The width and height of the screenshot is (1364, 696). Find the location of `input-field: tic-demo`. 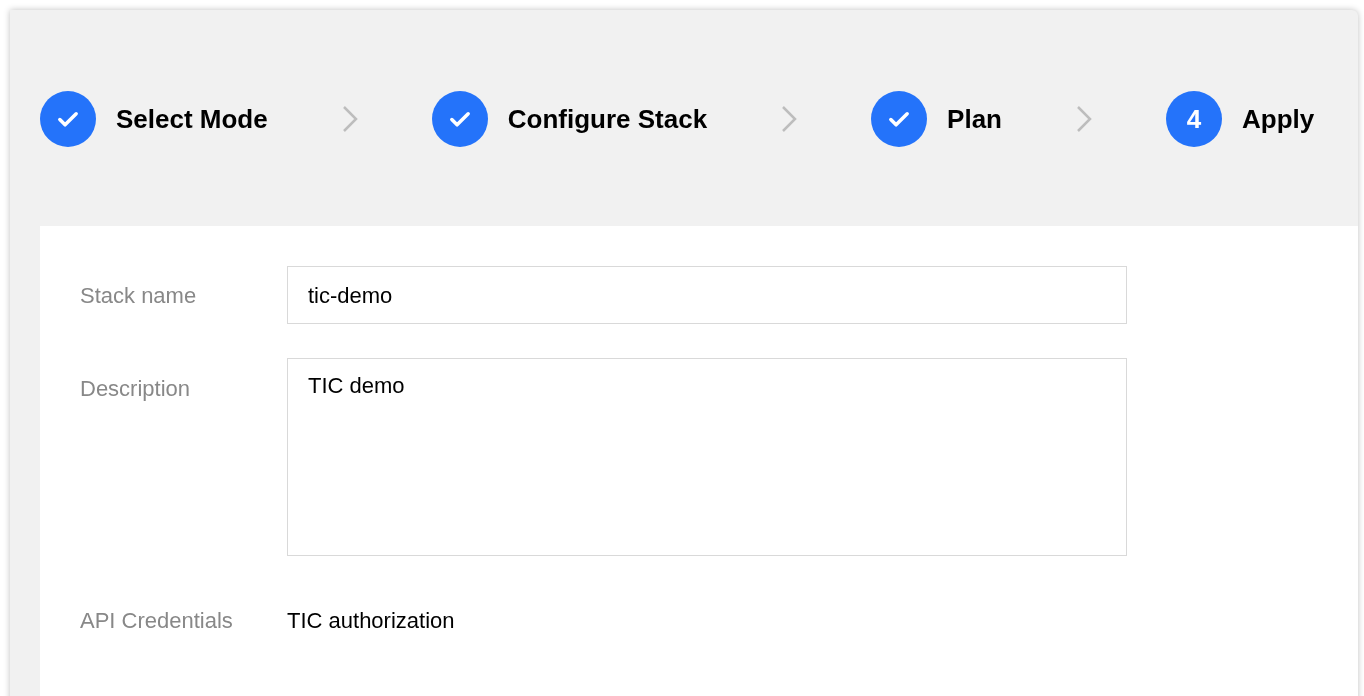

input-field: tic-demo is located at coordinates (707, 295).